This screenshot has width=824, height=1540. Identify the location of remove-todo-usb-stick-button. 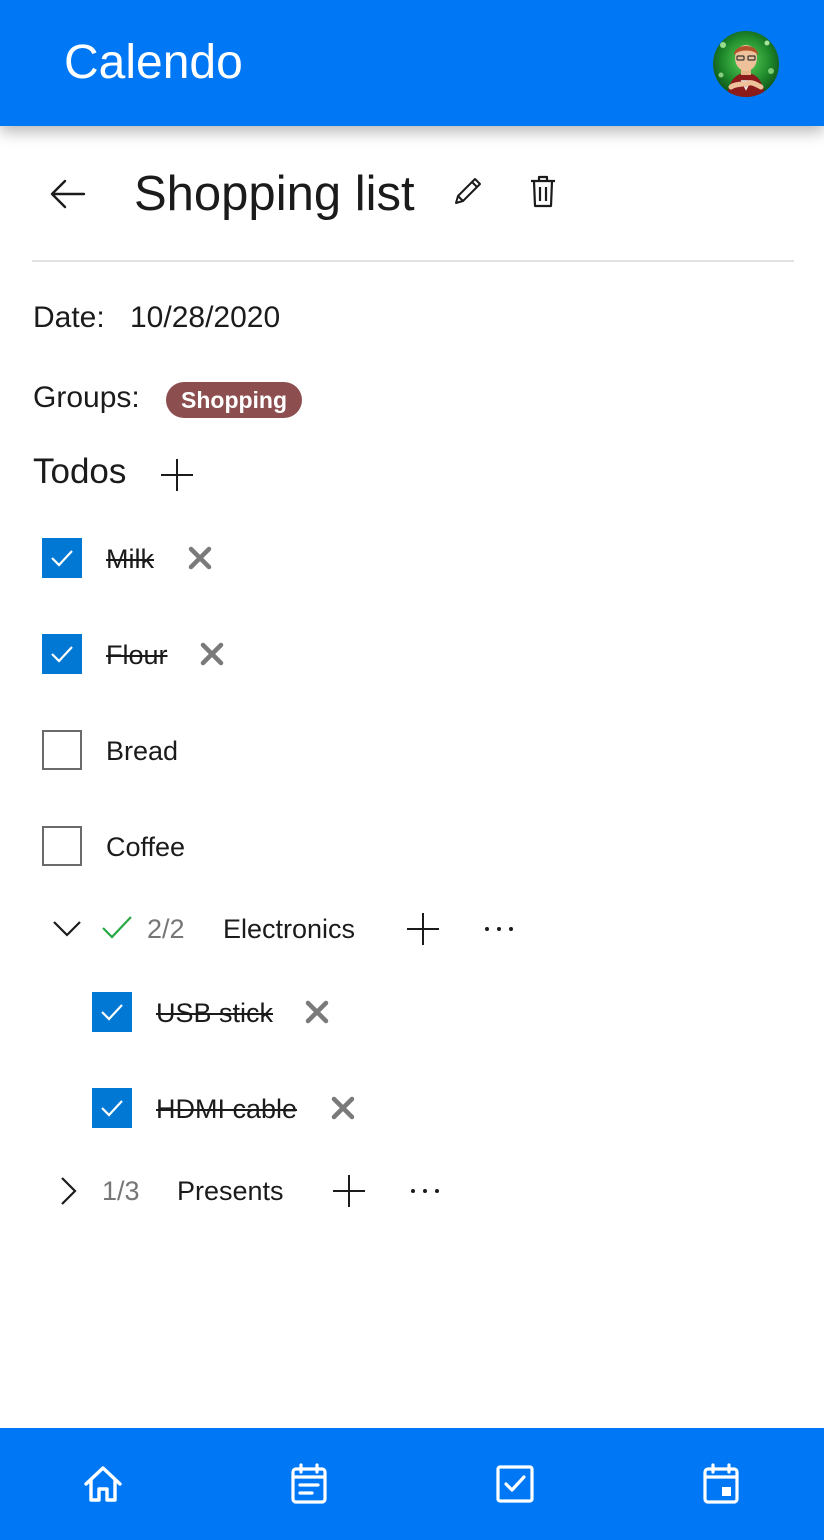
(317, 1012).